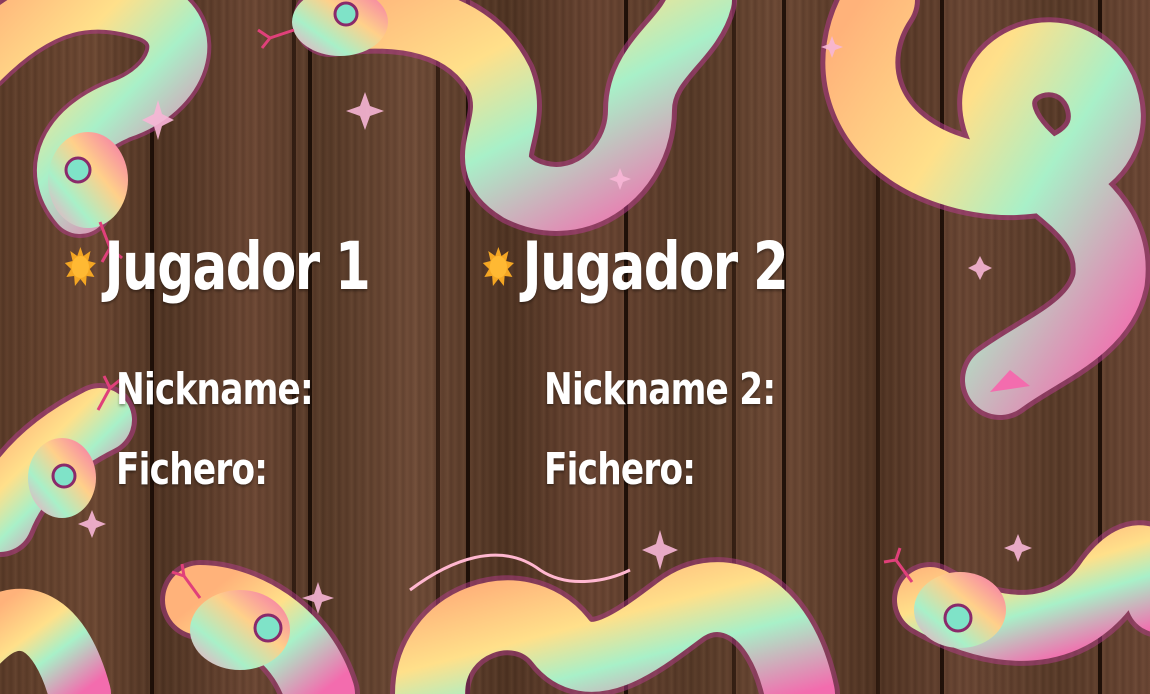  I want to click on player2-nickname-label: Nickname 2:, so click(660, 389).